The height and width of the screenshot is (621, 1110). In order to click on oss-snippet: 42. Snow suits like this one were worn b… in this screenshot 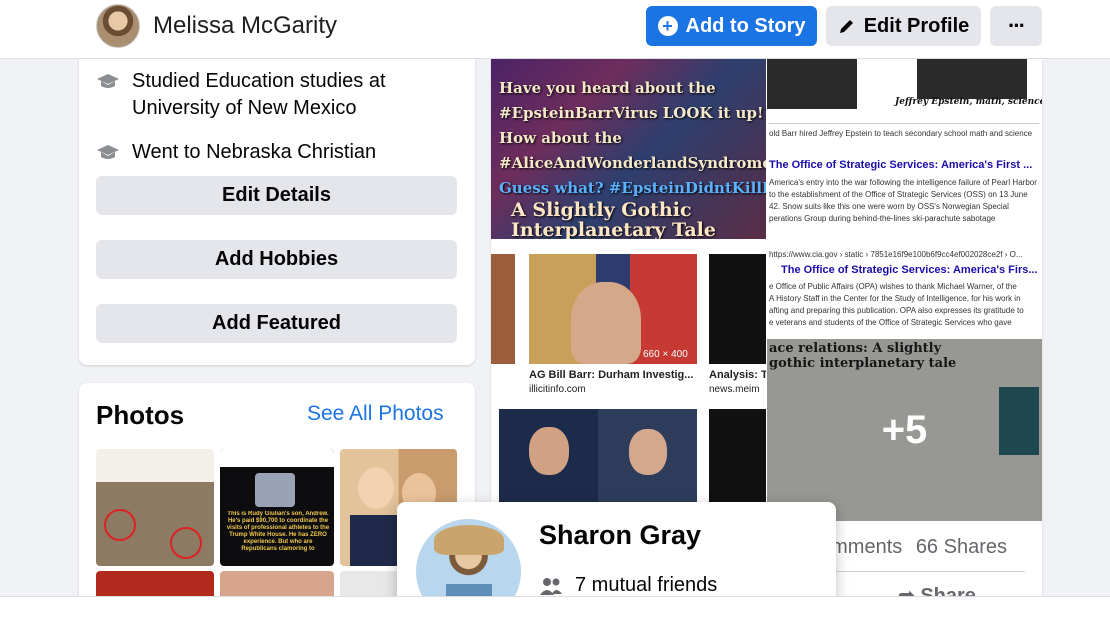, I will do `click(889, 206)`.